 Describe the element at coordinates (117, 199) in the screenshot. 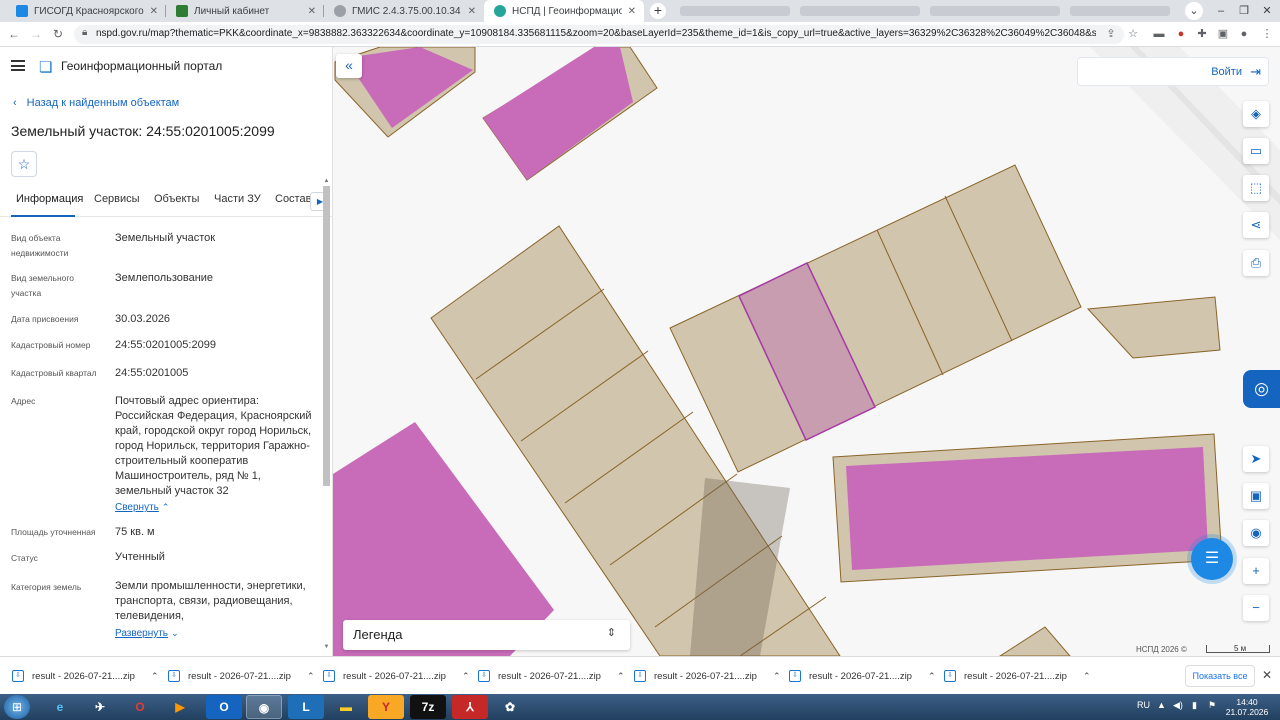

I see `tab-services: Сервисы` at that location.